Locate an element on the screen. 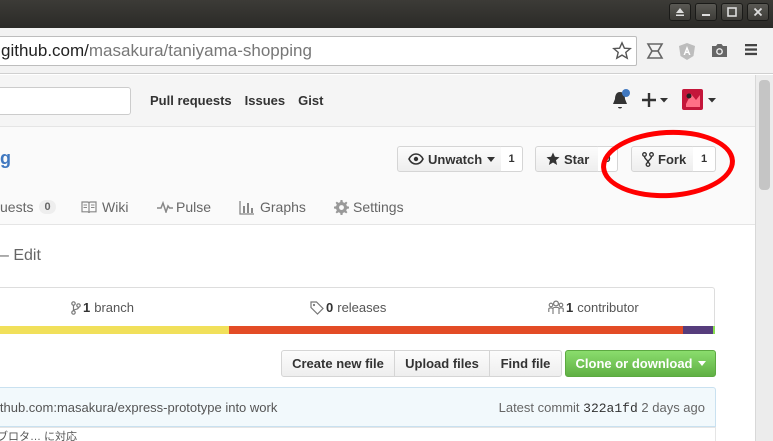 This screenshot has height=441, width=773. file-row-text: ブロタ… に対応 is located at coordinates (39, 436).